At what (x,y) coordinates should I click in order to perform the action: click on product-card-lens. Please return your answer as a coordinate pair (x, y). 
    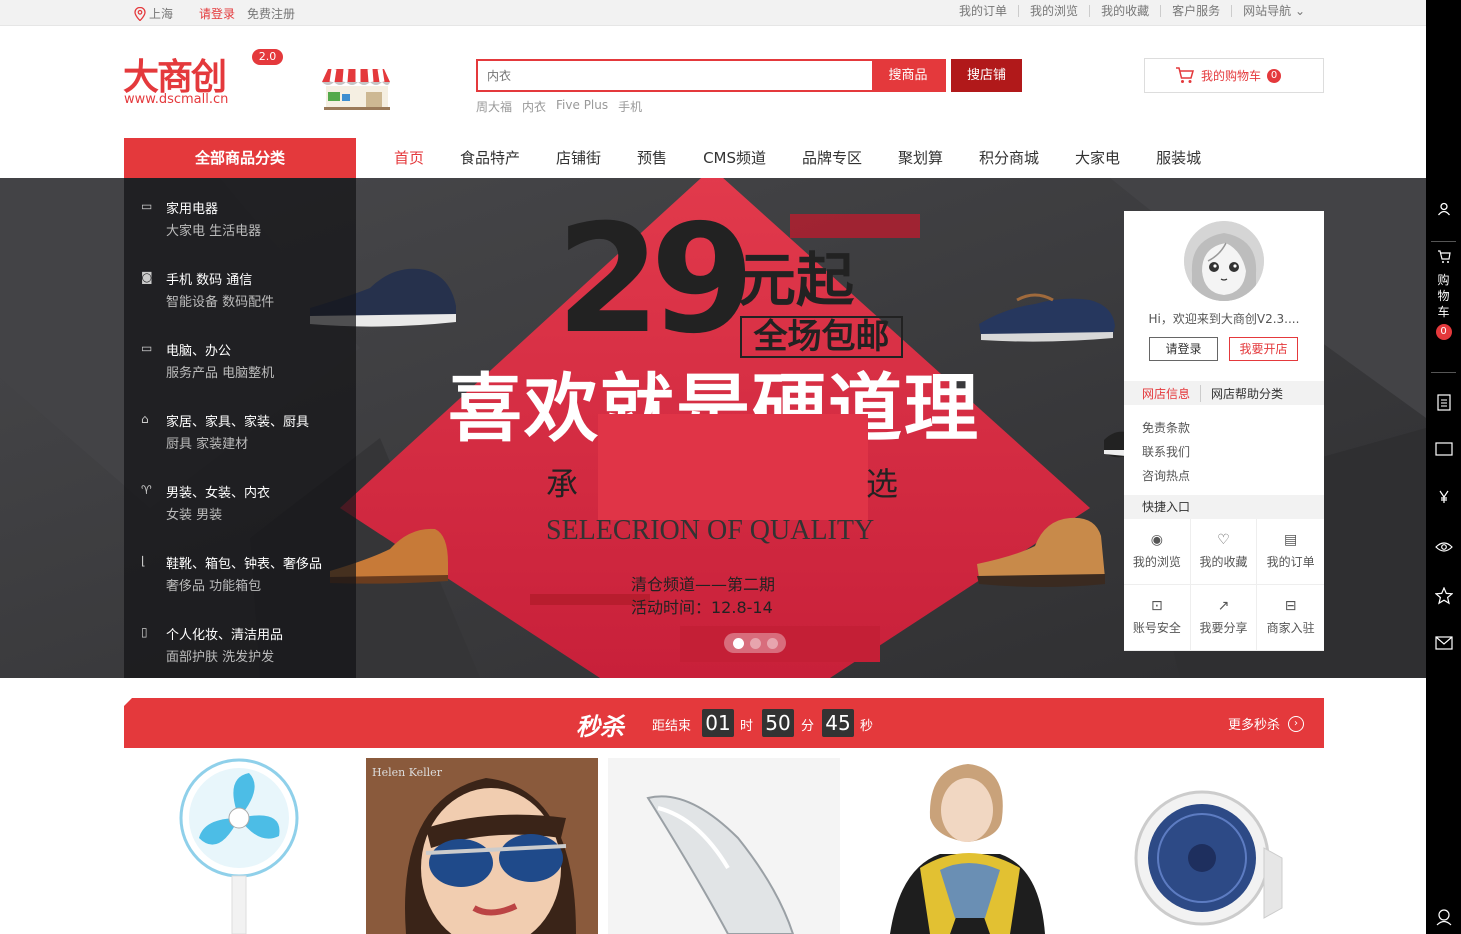
    Looking at the image, I should click on (724, 846).